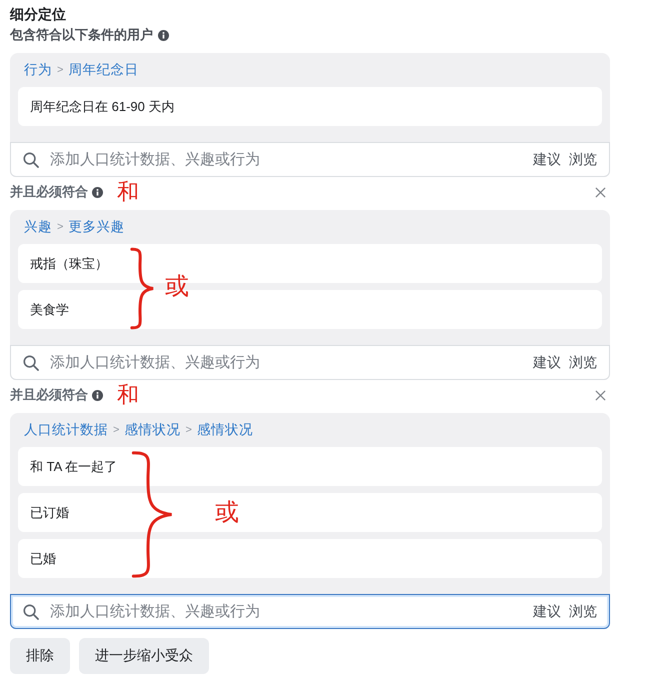  What do you see at coordinates (96, 227) in the screenshot?
I see `breadcrumb-link: 更多兴趣` at bounding box center [96, 227].